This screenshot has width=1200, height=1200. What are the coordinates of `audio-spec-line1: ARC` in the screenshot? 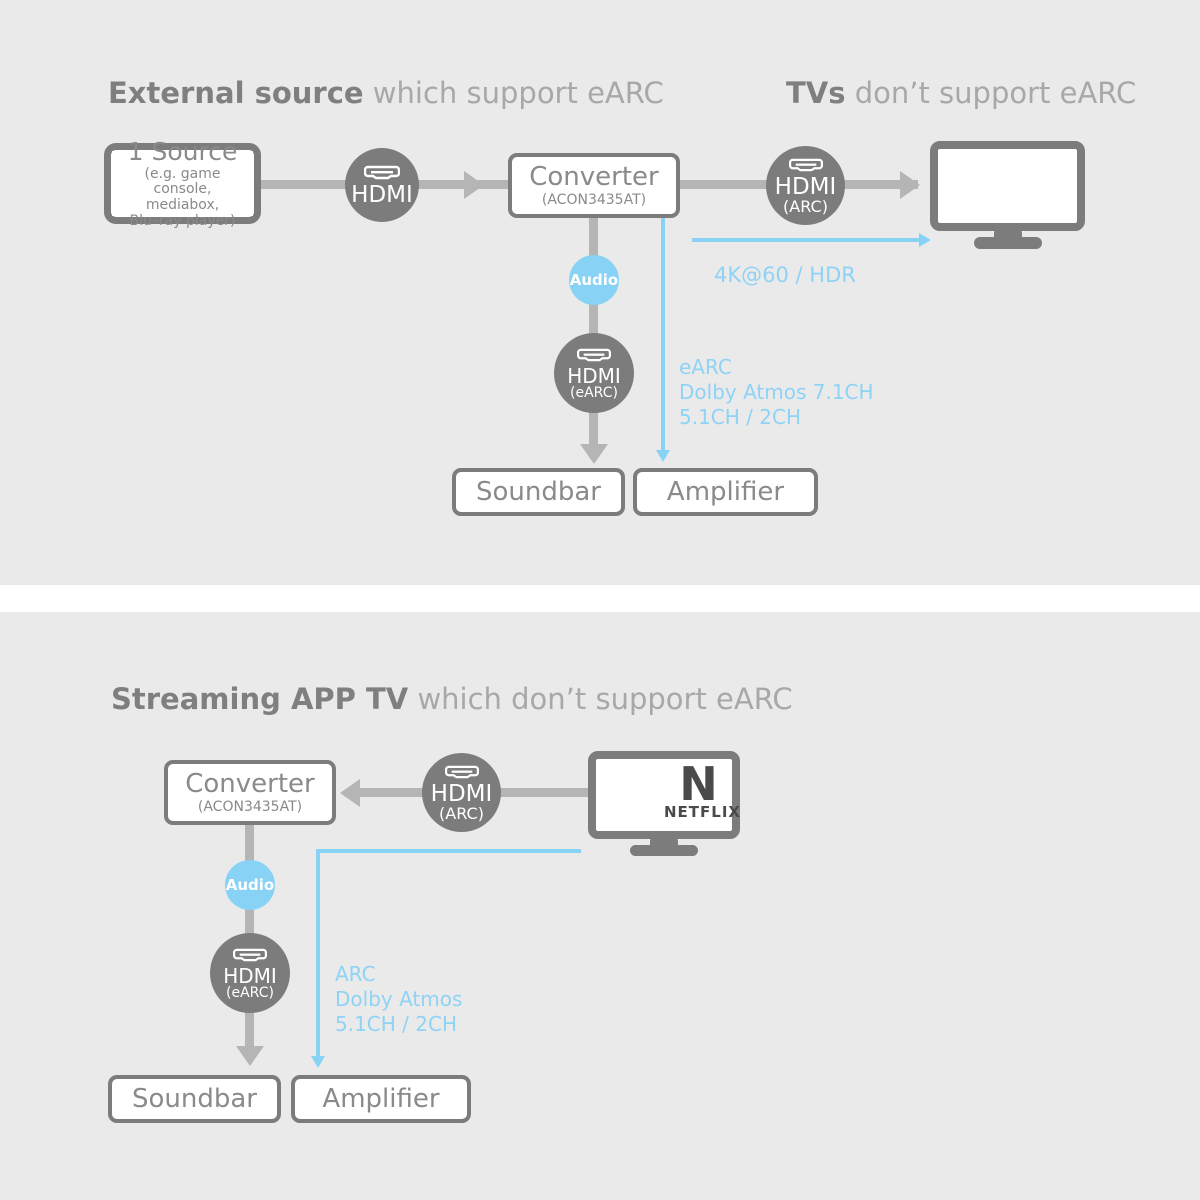 It's located at (355, 974).